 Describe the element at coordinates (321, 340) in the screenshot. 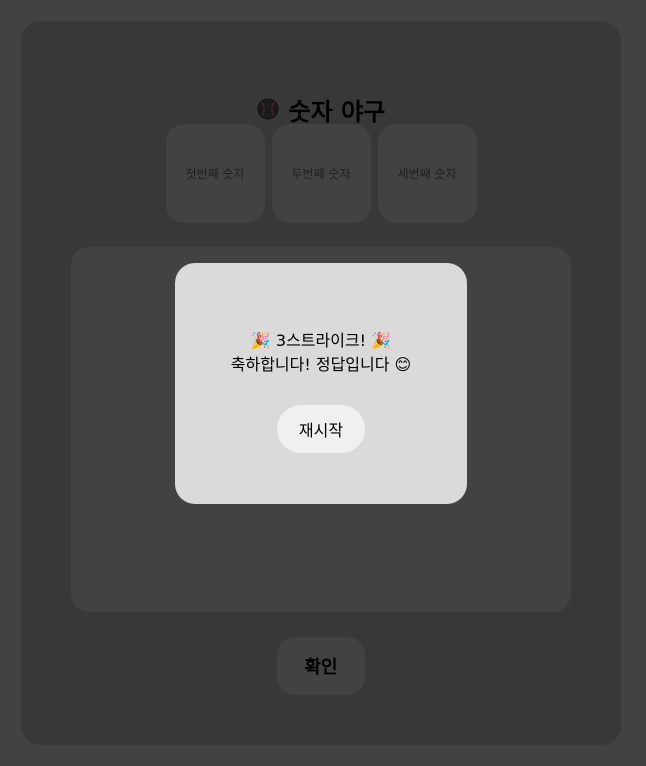

I see `strike-message: 🎉 3스트라이크! 🎉` at that location.